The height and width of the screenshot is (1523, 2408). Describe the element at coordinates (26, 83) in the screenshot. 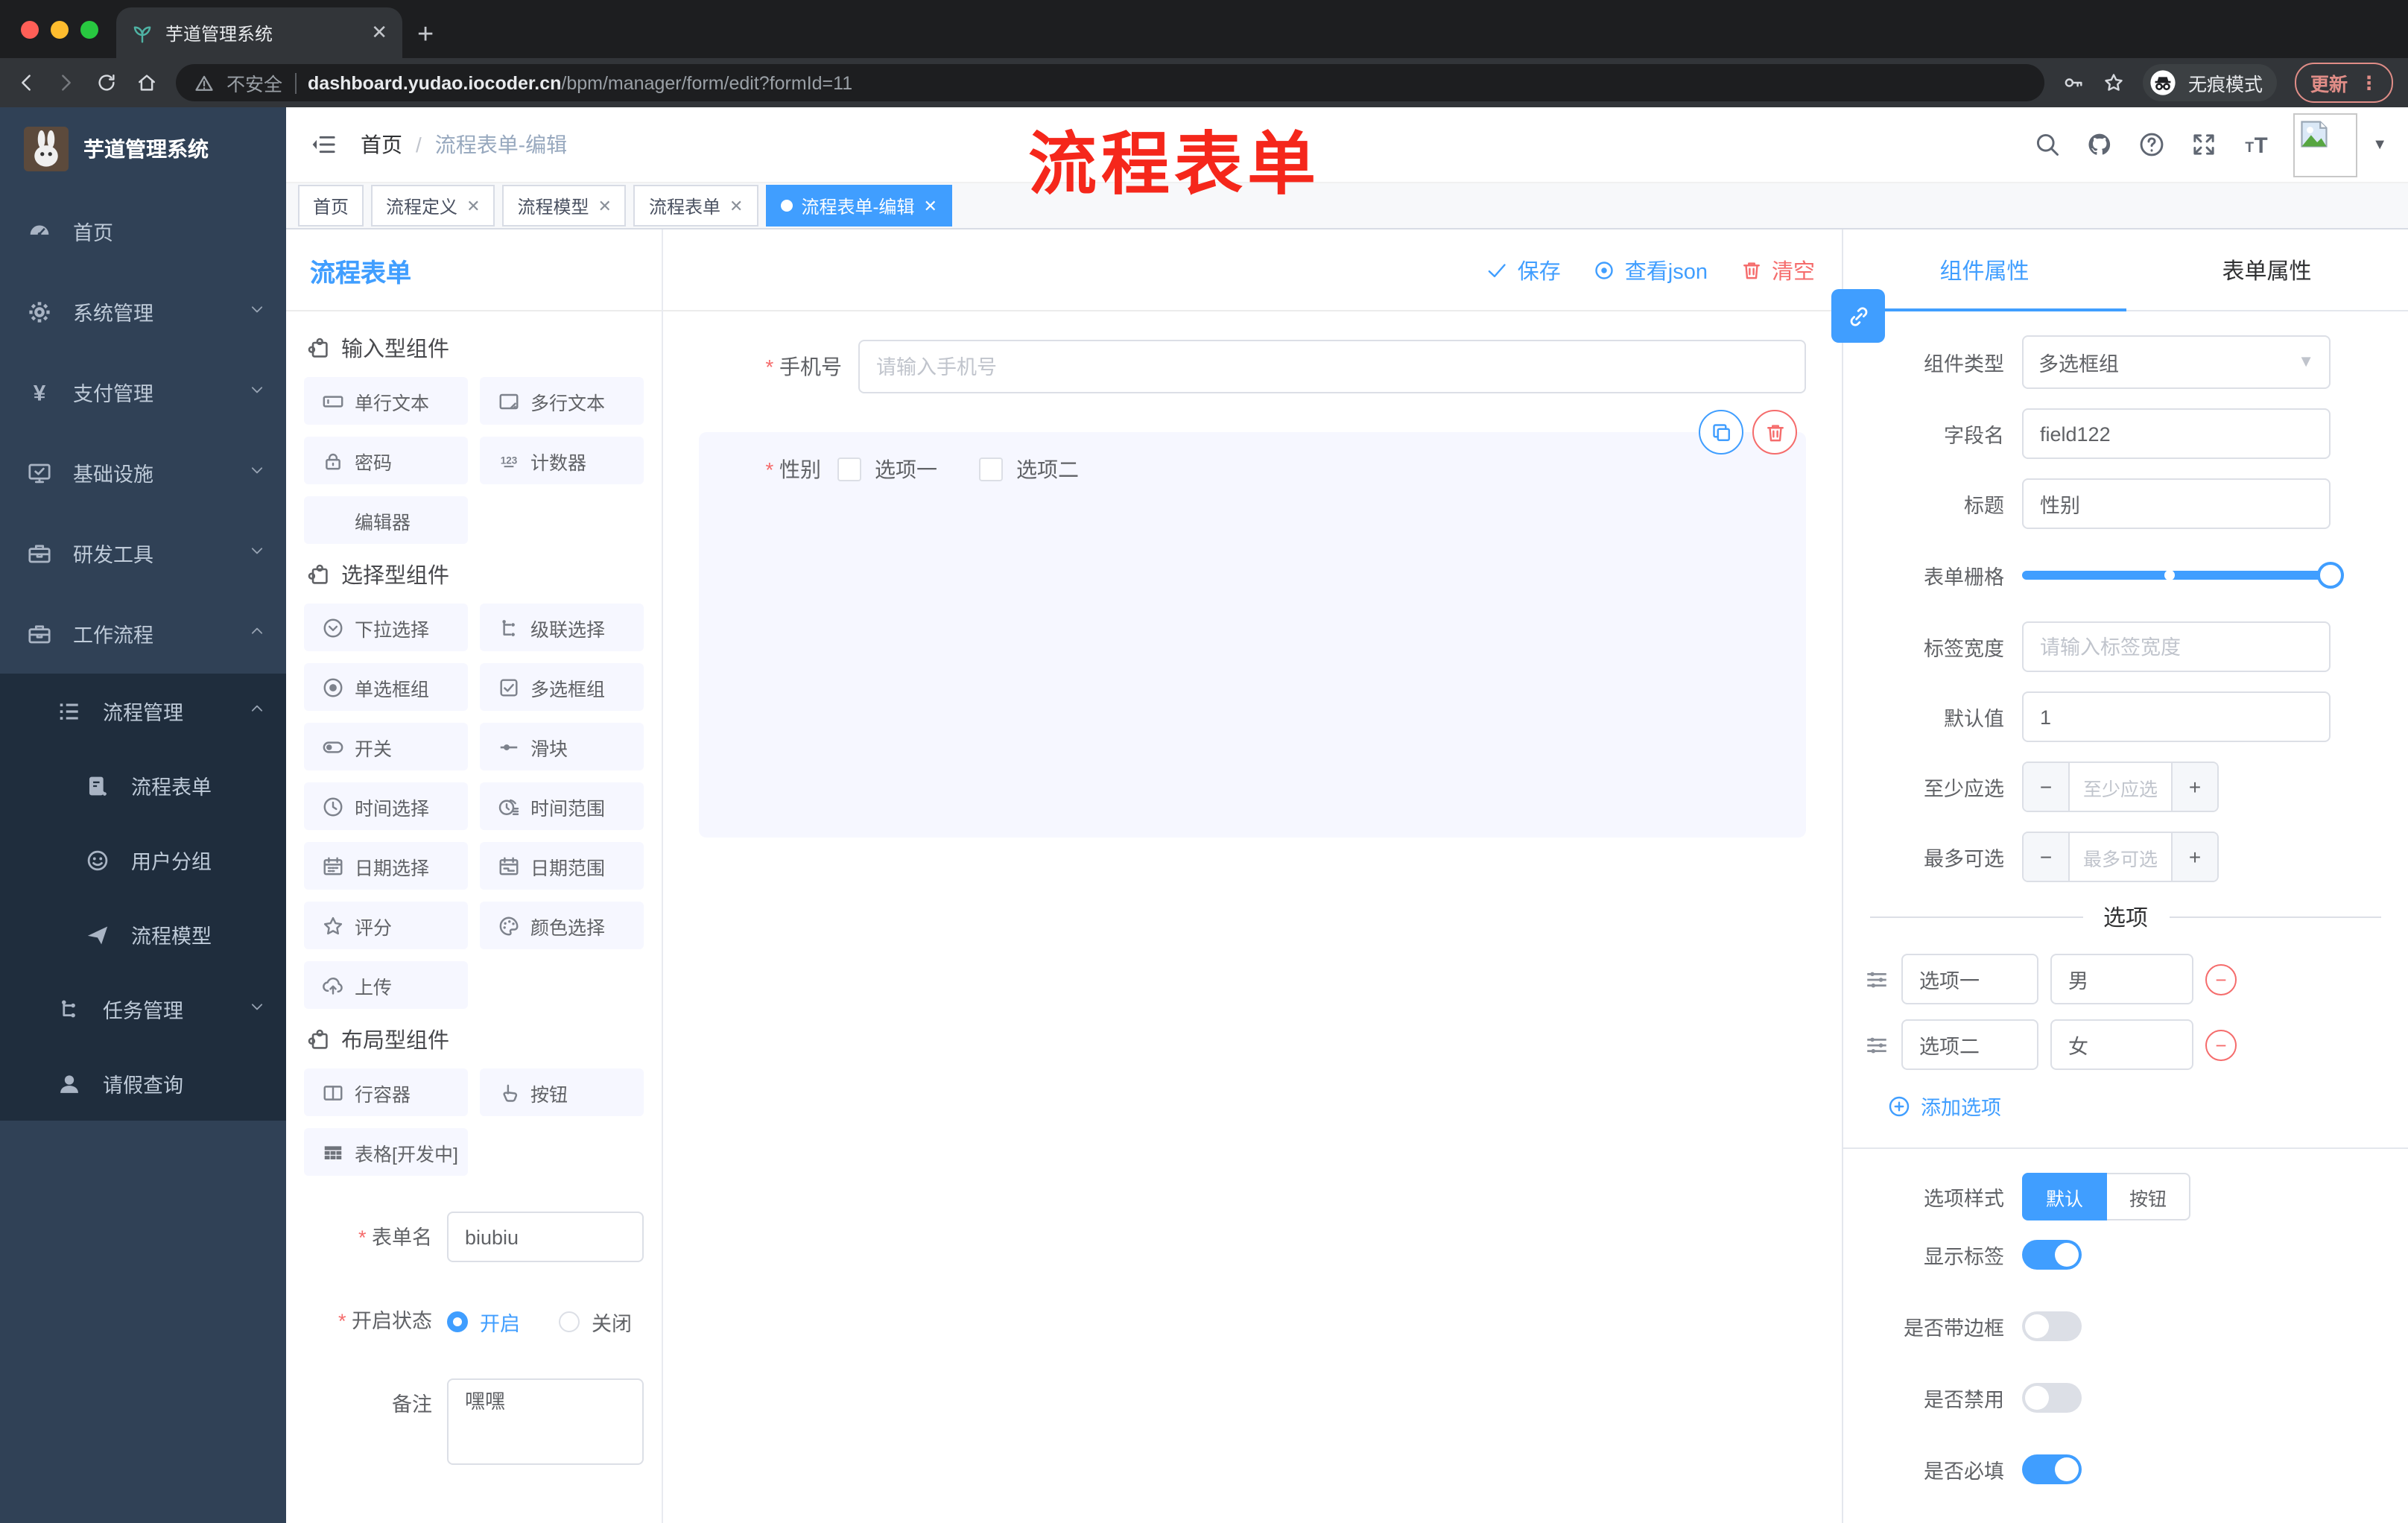

I see `back-button` at that location.